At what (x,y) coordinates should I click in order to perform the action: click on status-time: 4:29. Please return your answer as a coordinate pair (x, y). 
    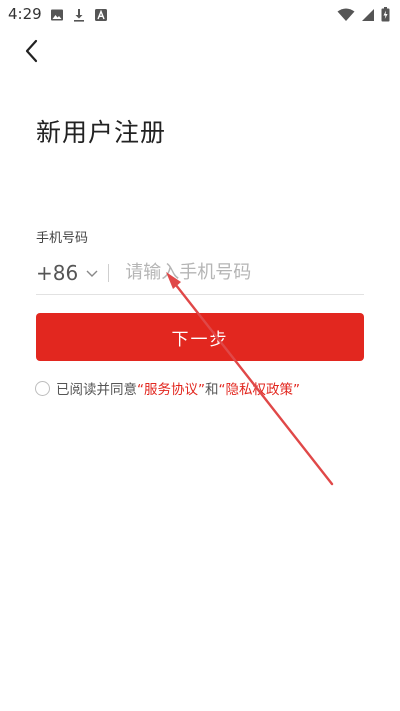
    Looking at the image, I should click on (25, 14).